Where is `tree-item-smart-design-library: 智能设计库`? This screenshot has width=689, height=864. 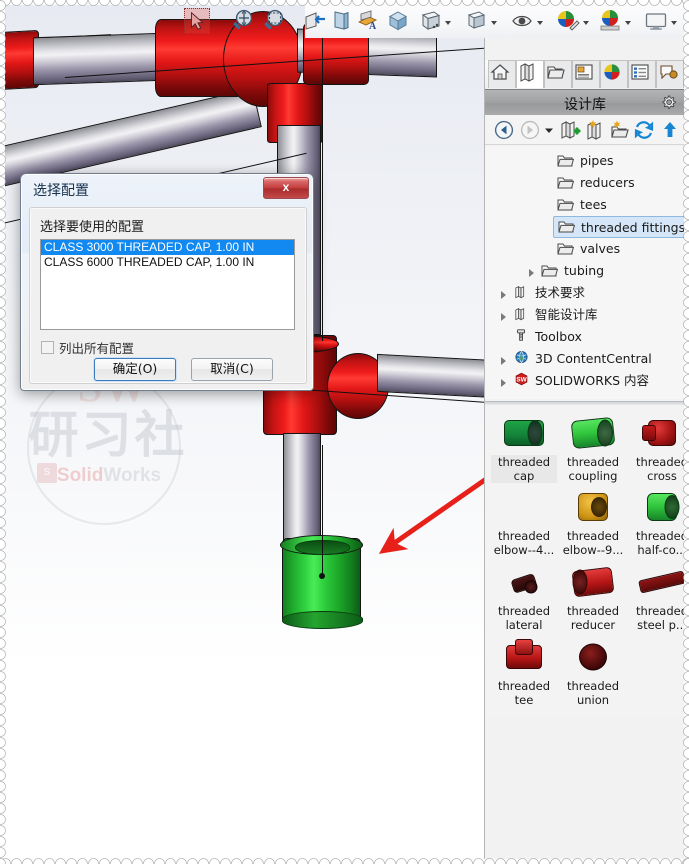 tree-item-smart-design-library: 智能设计库 is located at coordinates (584, 315).